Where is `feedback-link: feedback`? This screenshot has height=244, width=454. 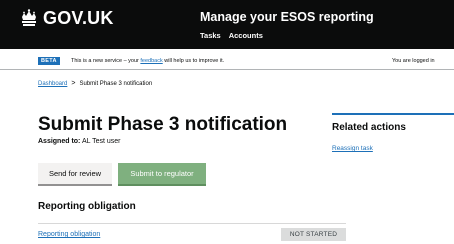 feedback-link: feedback is located at coordinates (151, 61).